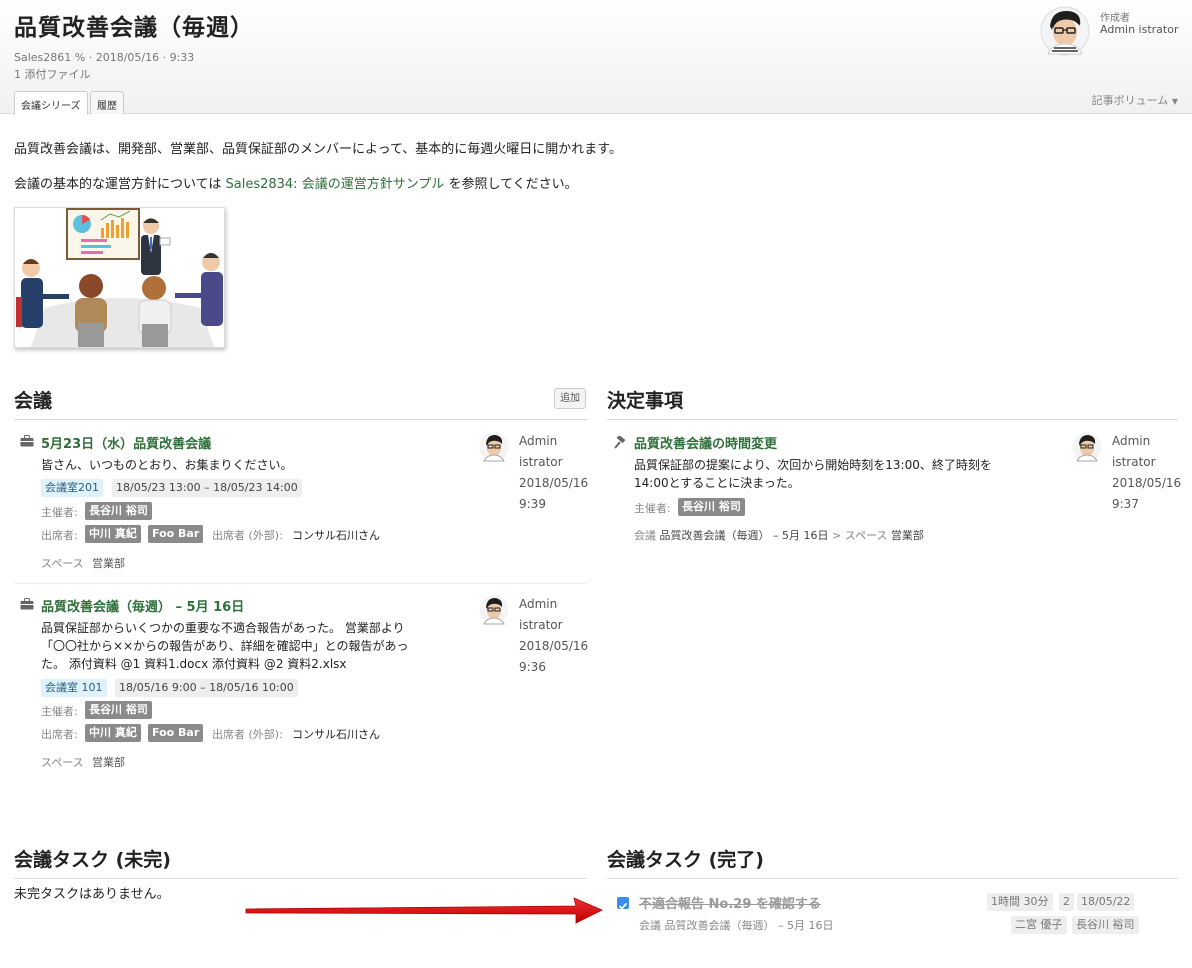 The image size is (1192, 968). I want to click on gavel-icon, so click(620, 442).